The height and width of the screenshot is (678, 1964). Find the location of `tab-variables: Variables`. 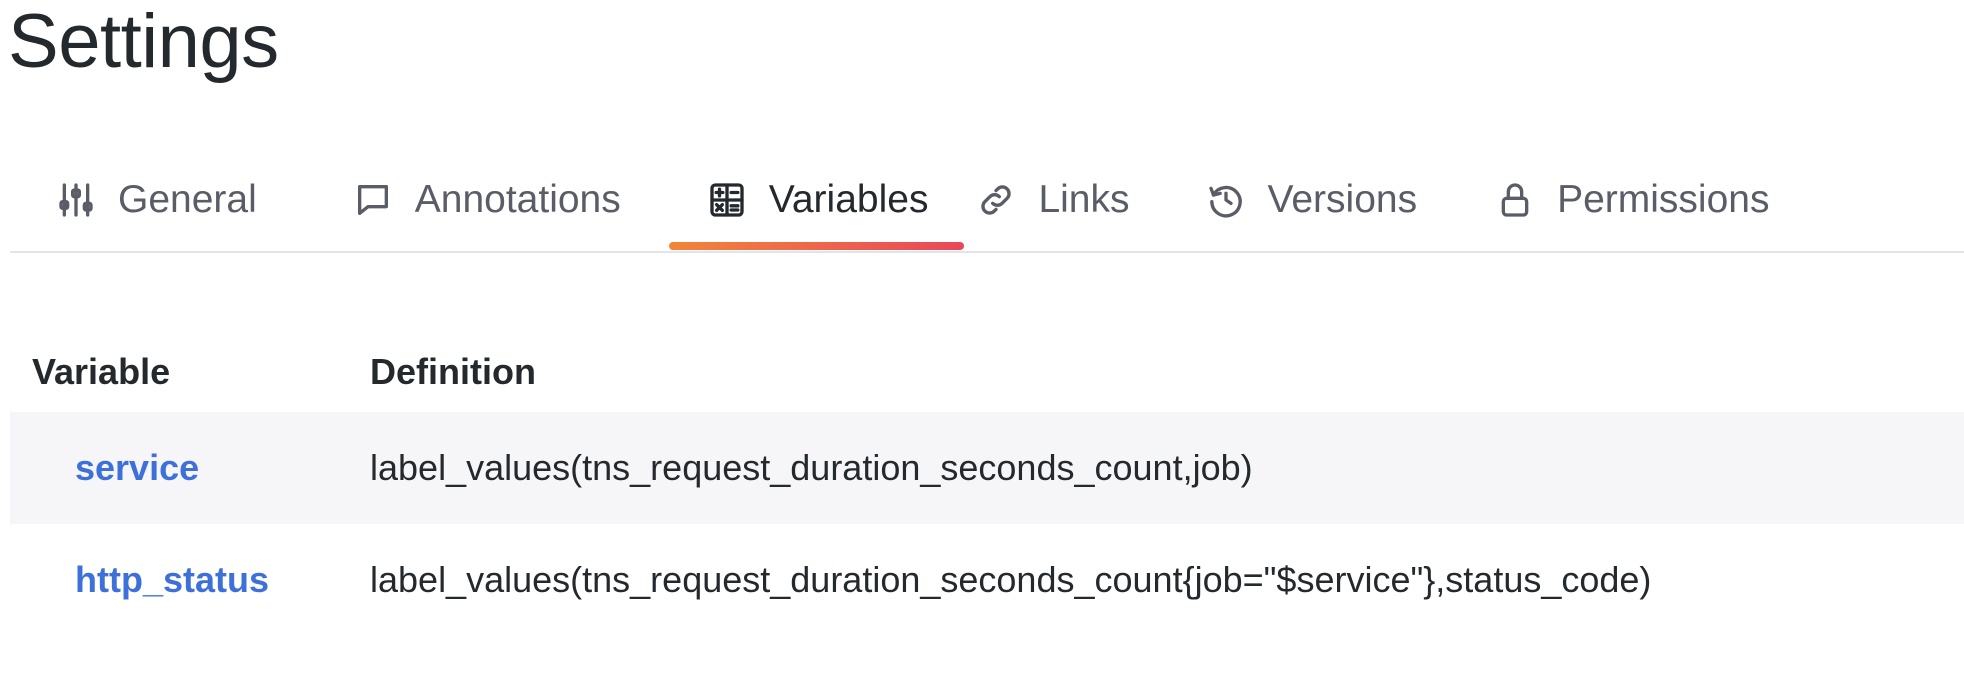

tab-variables: Variables is located at coordinates (816, 205).